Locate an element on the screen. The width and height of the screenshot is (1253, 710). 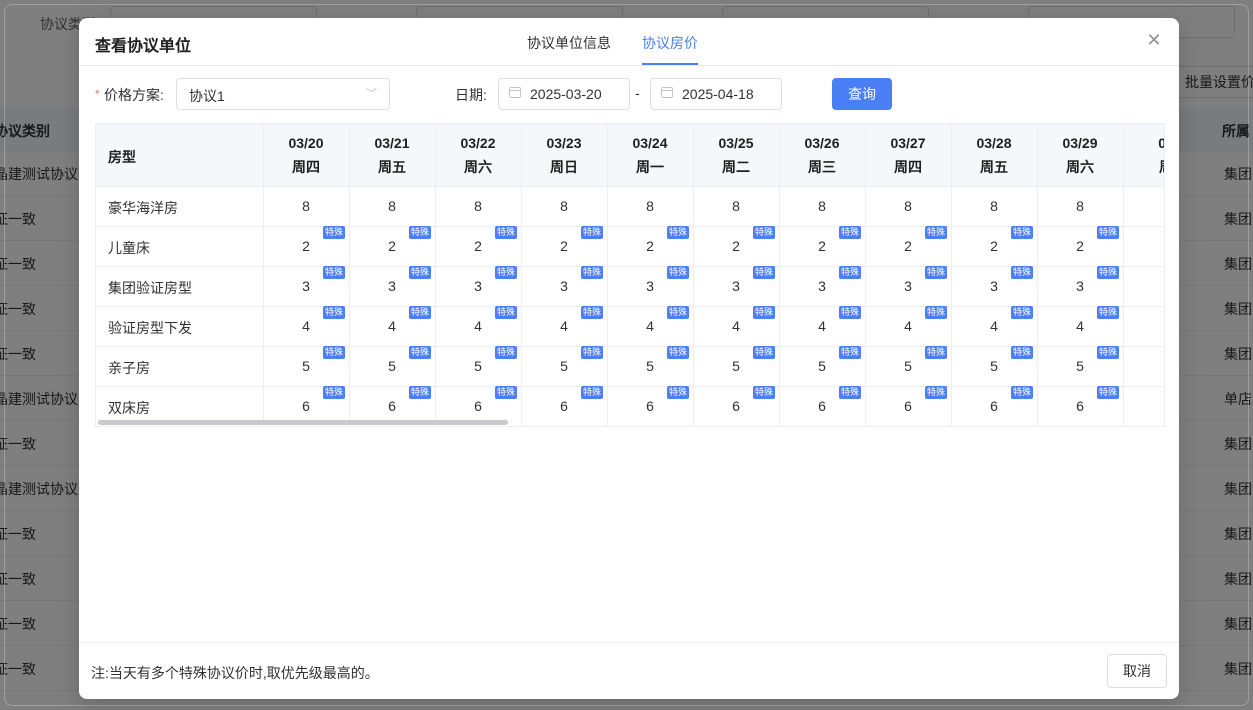
cancel-button: 取消 is located at coordinates (1137, 671).